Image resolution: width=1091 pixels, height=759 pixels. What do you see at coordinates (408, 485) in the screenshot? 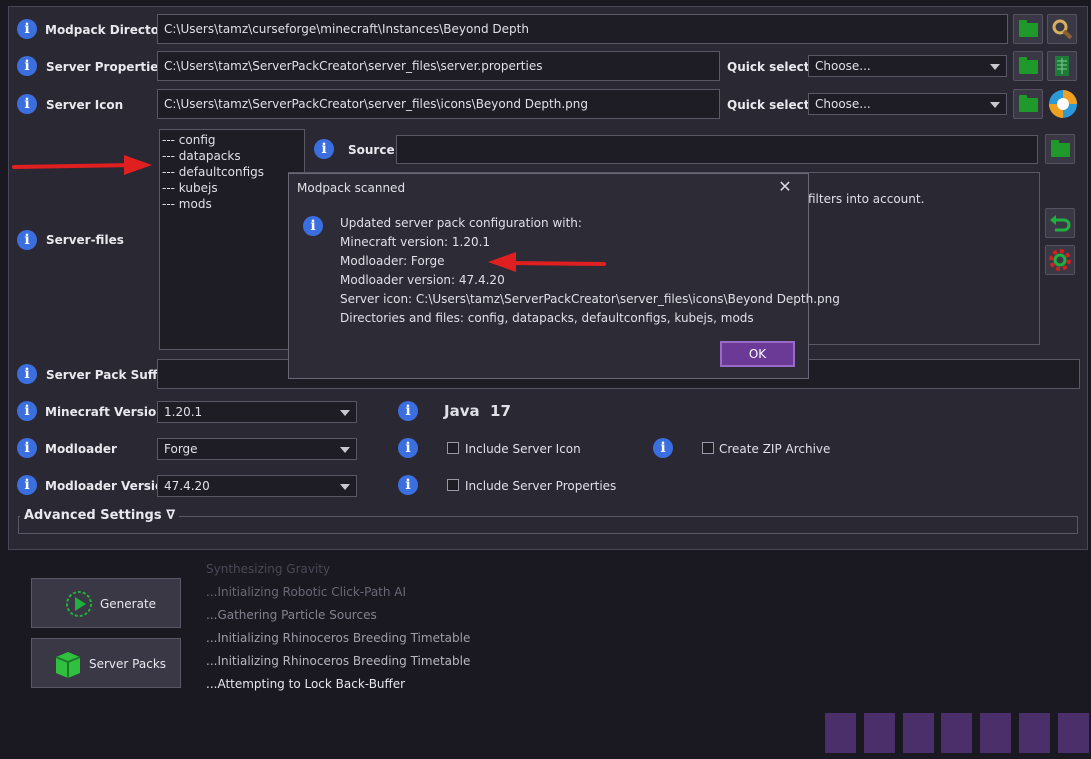
I see `include-properties-info-icon: i` at bounding box center [408, 485].